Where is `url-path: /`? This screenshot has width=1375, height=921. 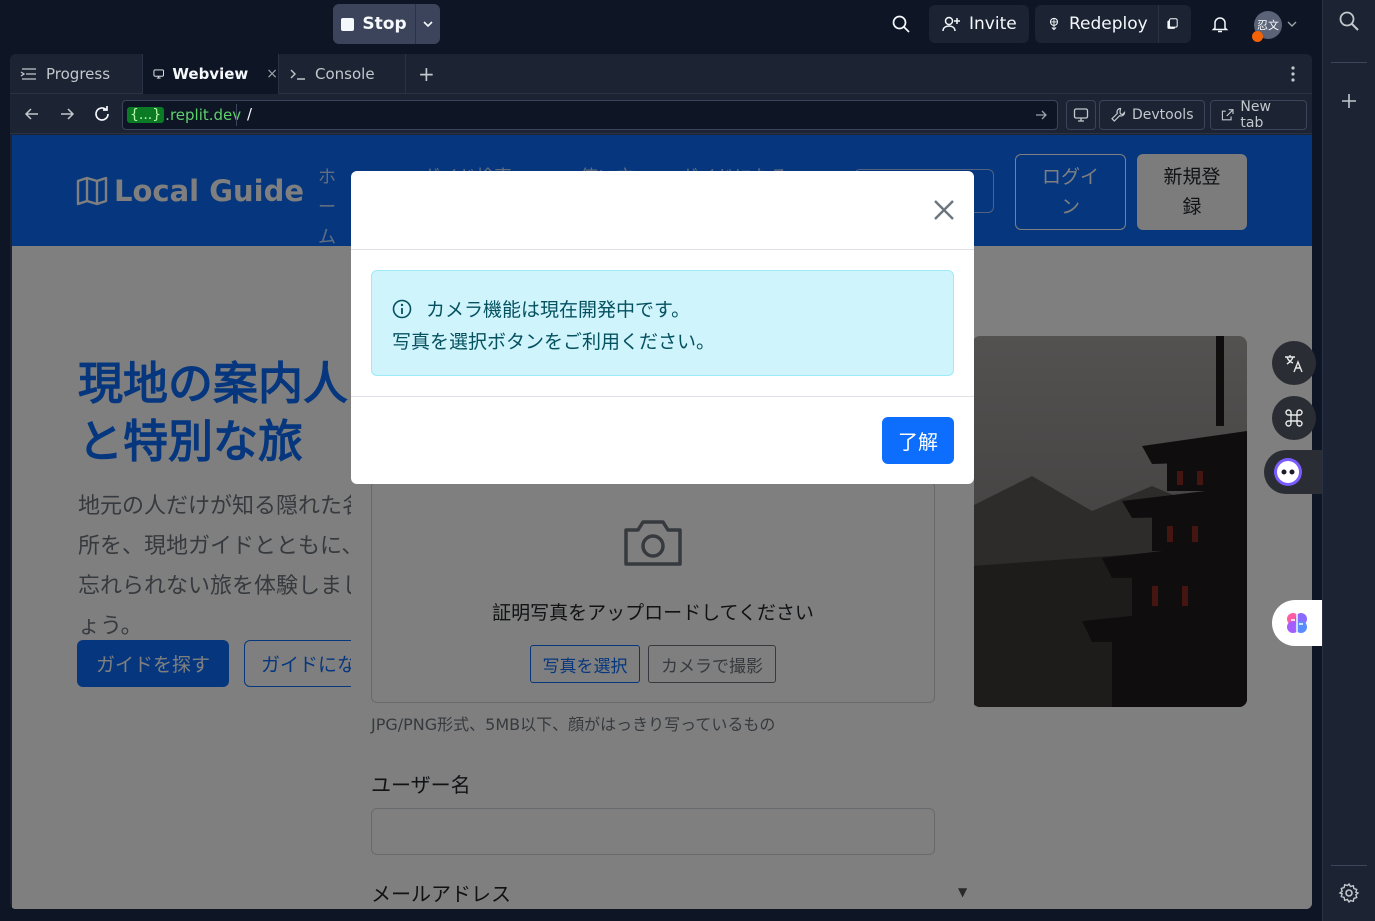 url-path: / is located at coordinates (249, 114).